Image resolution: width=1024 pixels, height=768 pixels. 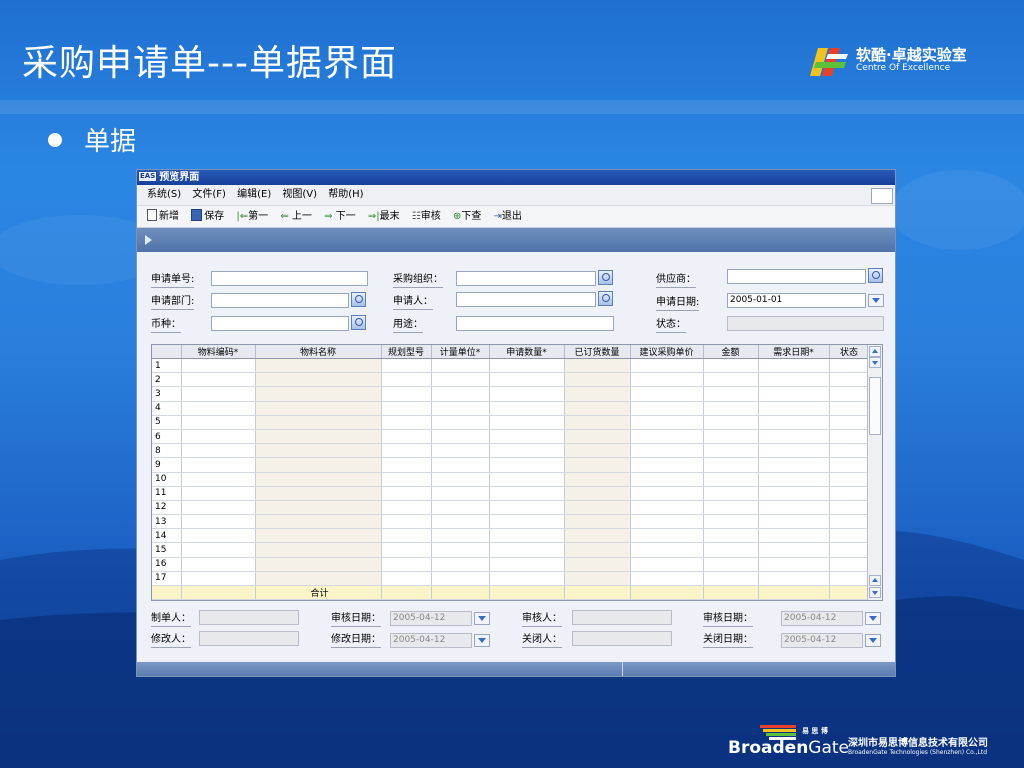 I want to click on close-date-dropdown-icon, so click(x=873, y=640).